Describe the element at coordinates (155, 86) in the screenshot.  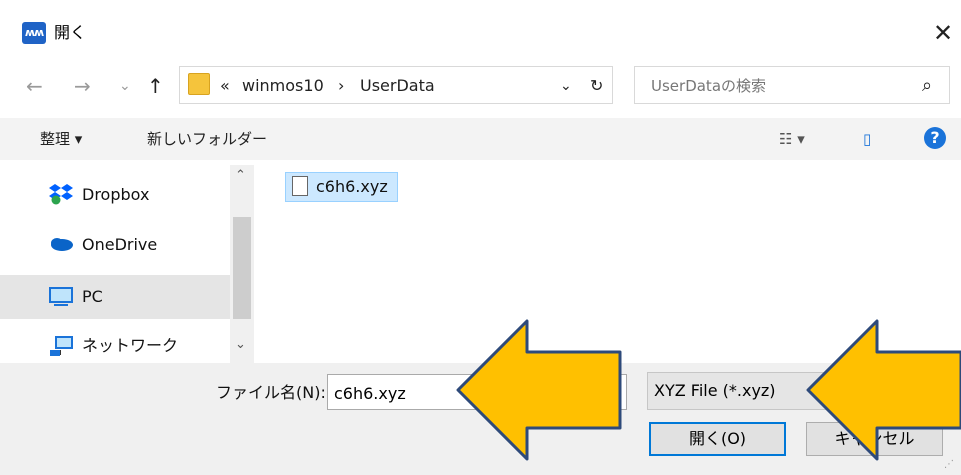
I see `up-arrow-icon: ↑` at that location.